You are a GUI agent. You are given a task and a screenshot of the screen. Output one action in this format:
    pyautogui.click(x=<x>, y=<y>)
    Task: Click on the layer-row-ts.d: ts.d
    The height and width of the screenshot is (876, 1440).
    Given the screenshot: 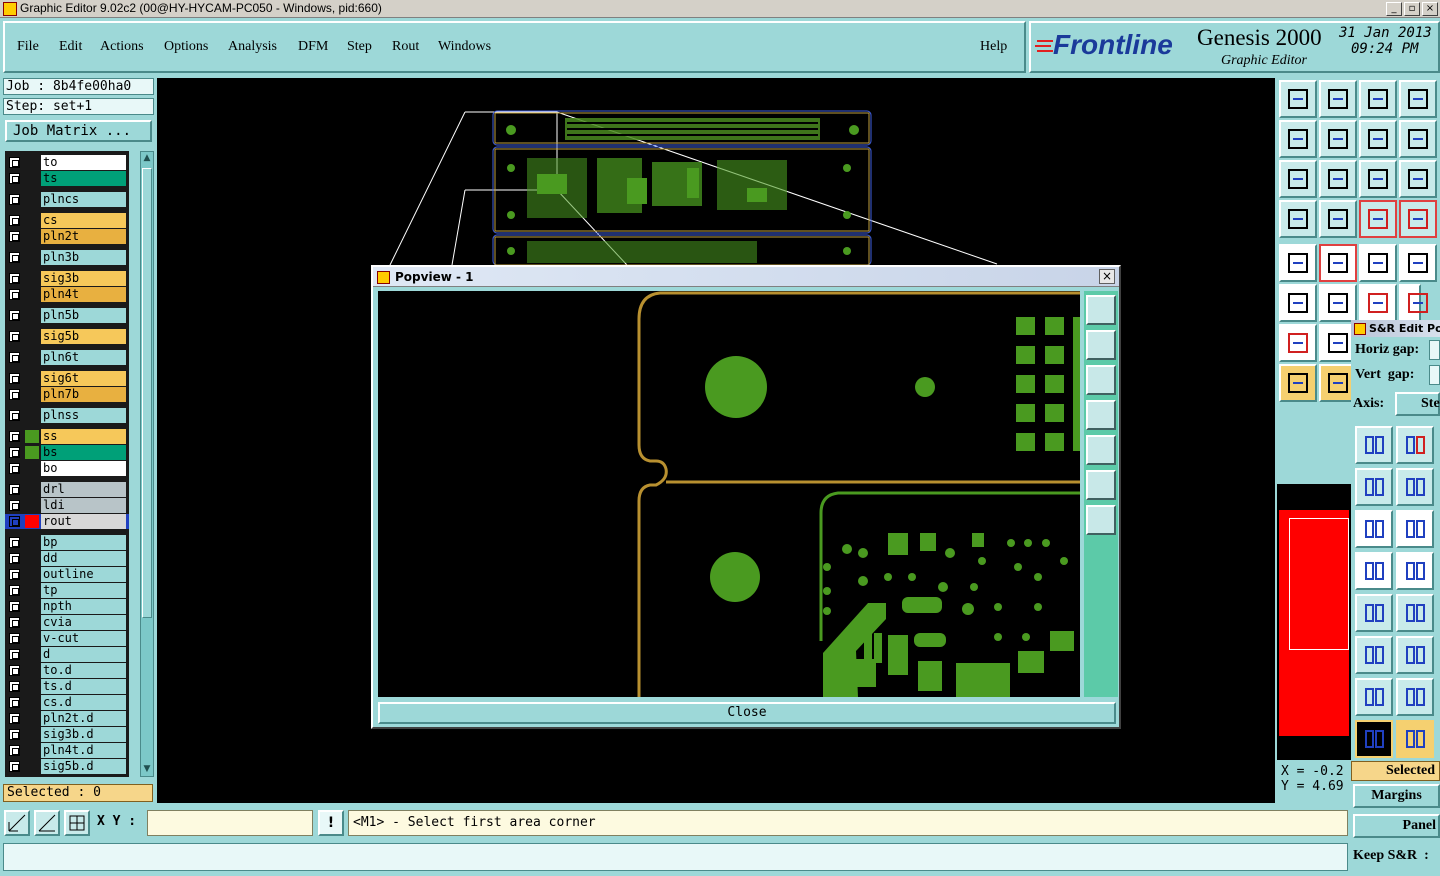 What is the action you would take?
    pyautogui.click(x=67, y=686)
    